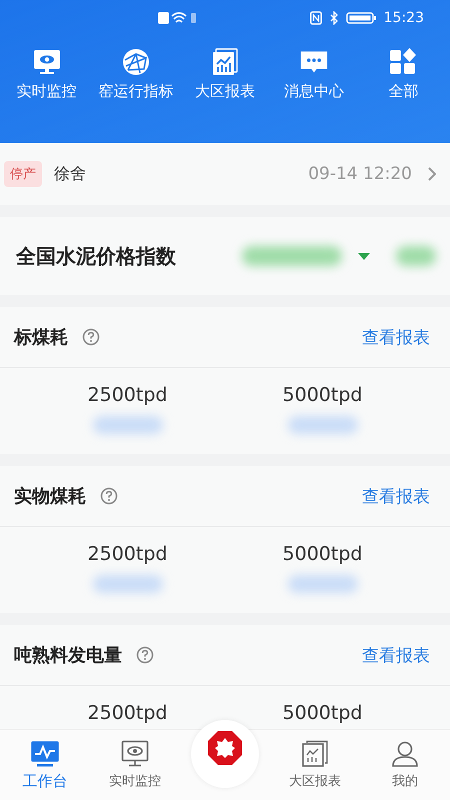 The width and height of the screenshot is (450, 800). I want to click on price-index-title: 全国水泥价格指数, so click(96, 256).